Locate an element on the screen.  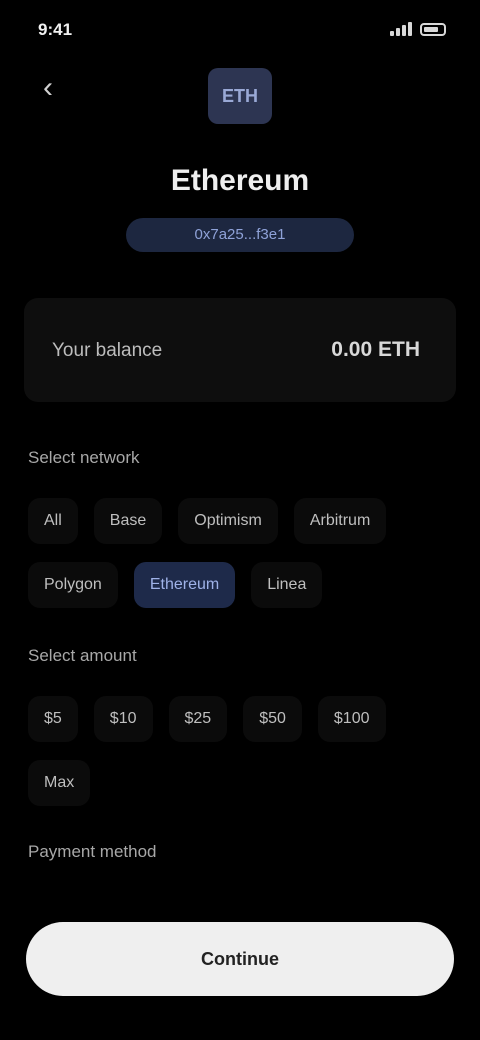
back-button: ‹ is located at coordinates (48, 88).